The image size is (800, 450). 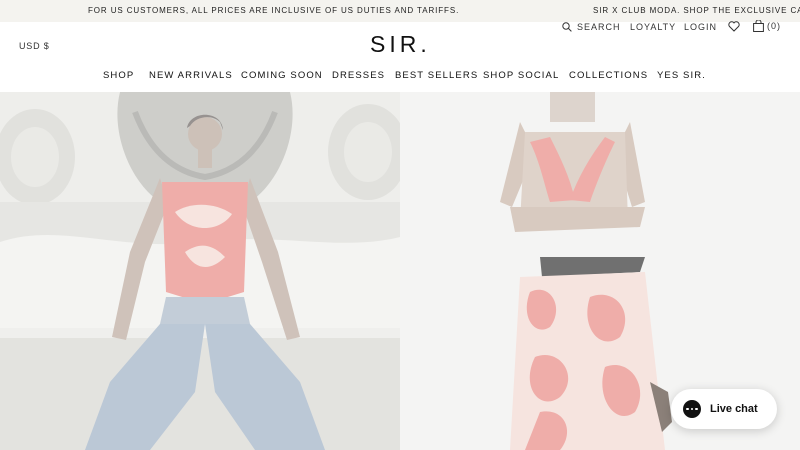 I want to click on live-chat-button: Live chat, so click(x=724, y=409).